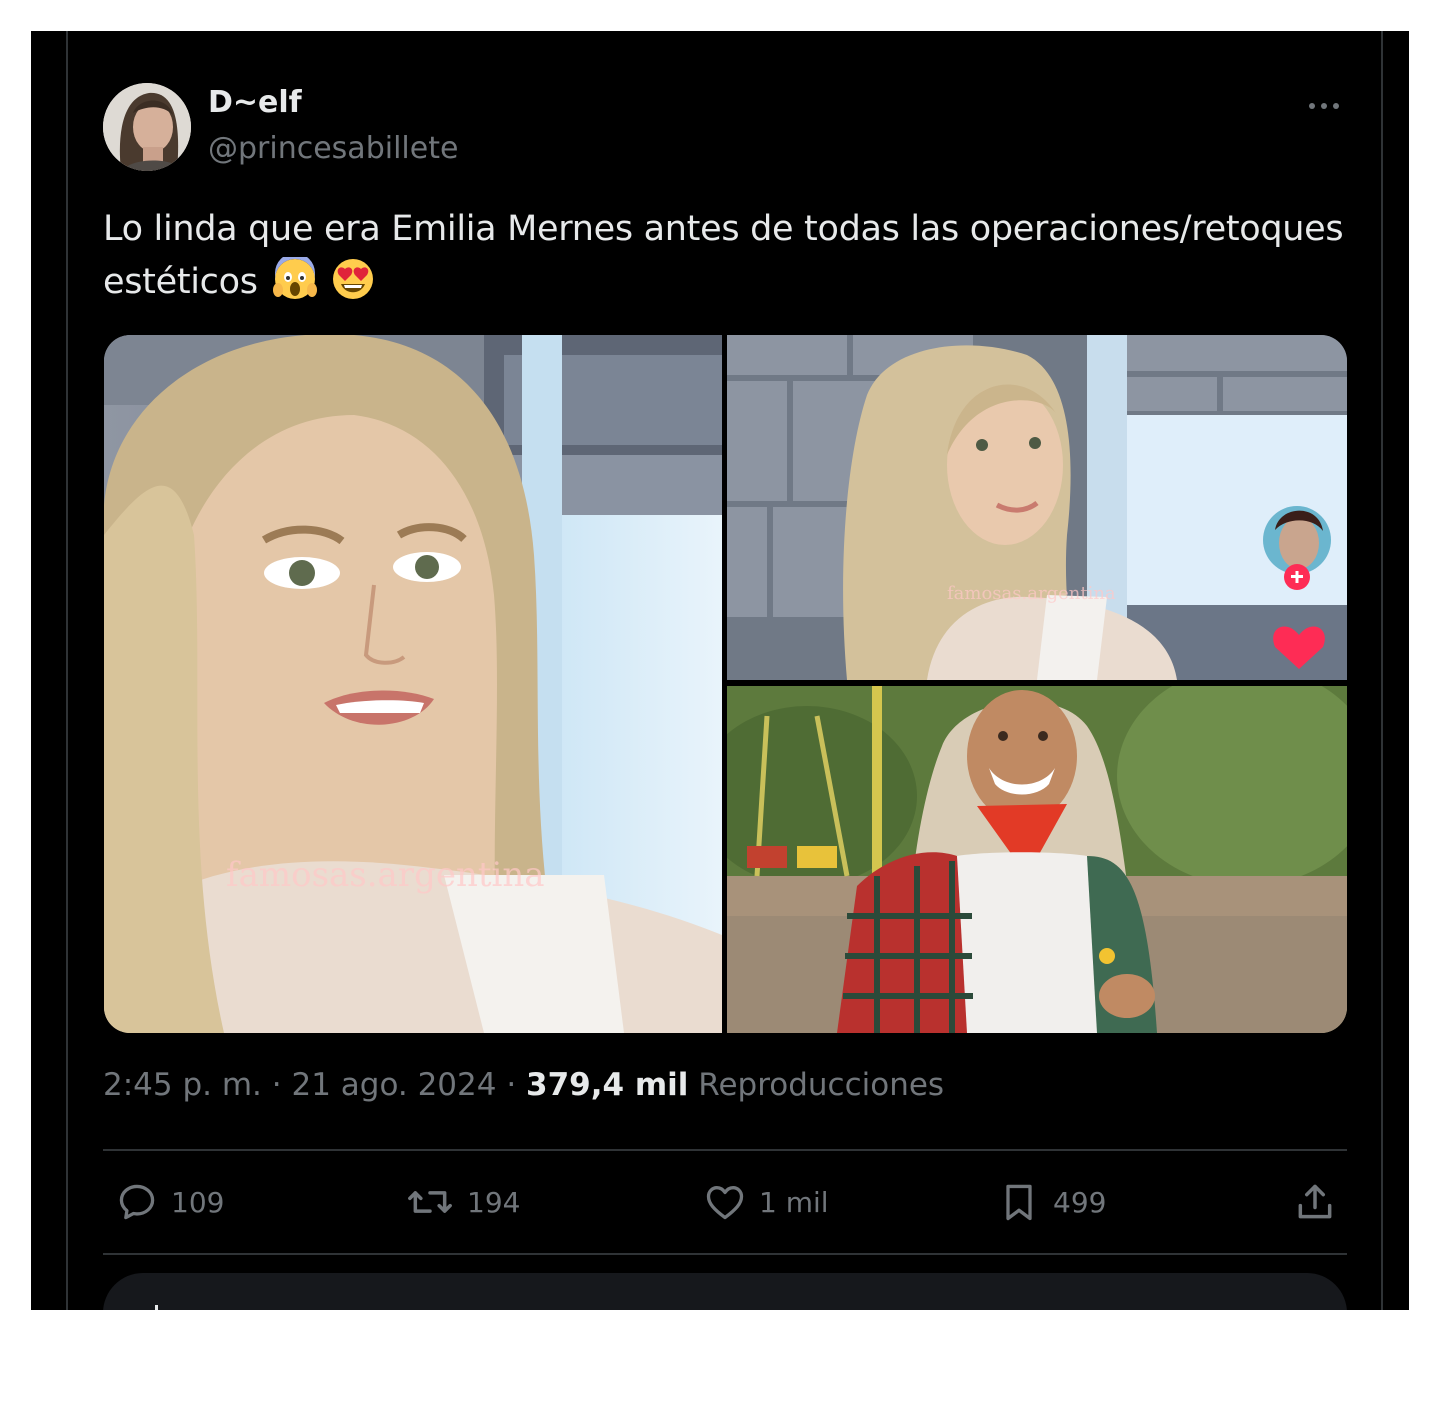  What do you see at coordinates (794, 1202) in the screenshot?
I see `like-count: 1 mil` at bounding box center [794, 1202].